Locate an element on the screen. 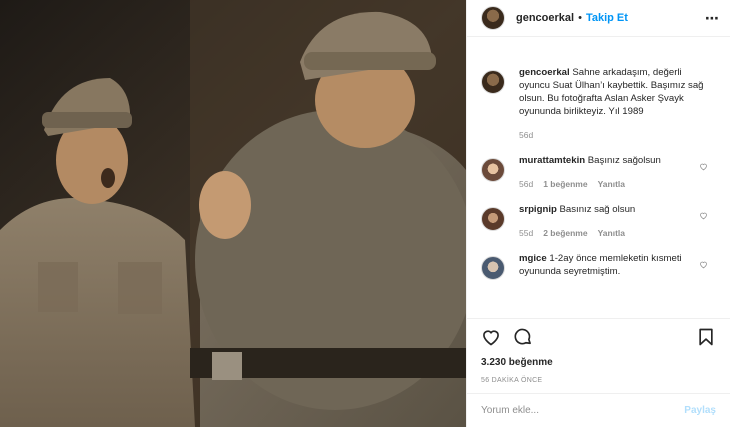  comment-username: srpignip is located at coordinates (538, 209).